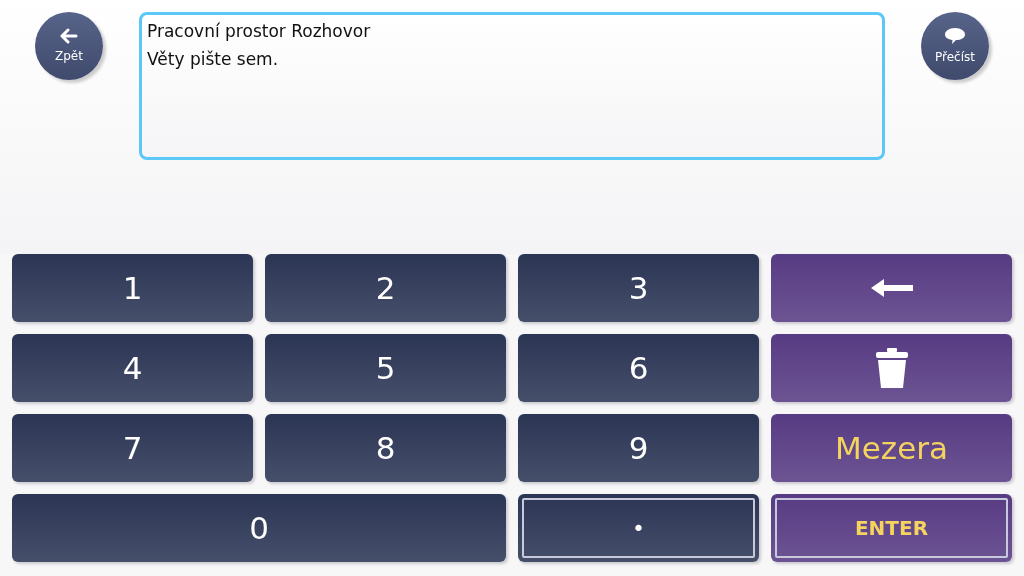  What do you see at coordinates (259, 31) in the screenshot?
I see `workspace-title: Pracovní prostor Rozhovor` at bounding box center [259, 31].